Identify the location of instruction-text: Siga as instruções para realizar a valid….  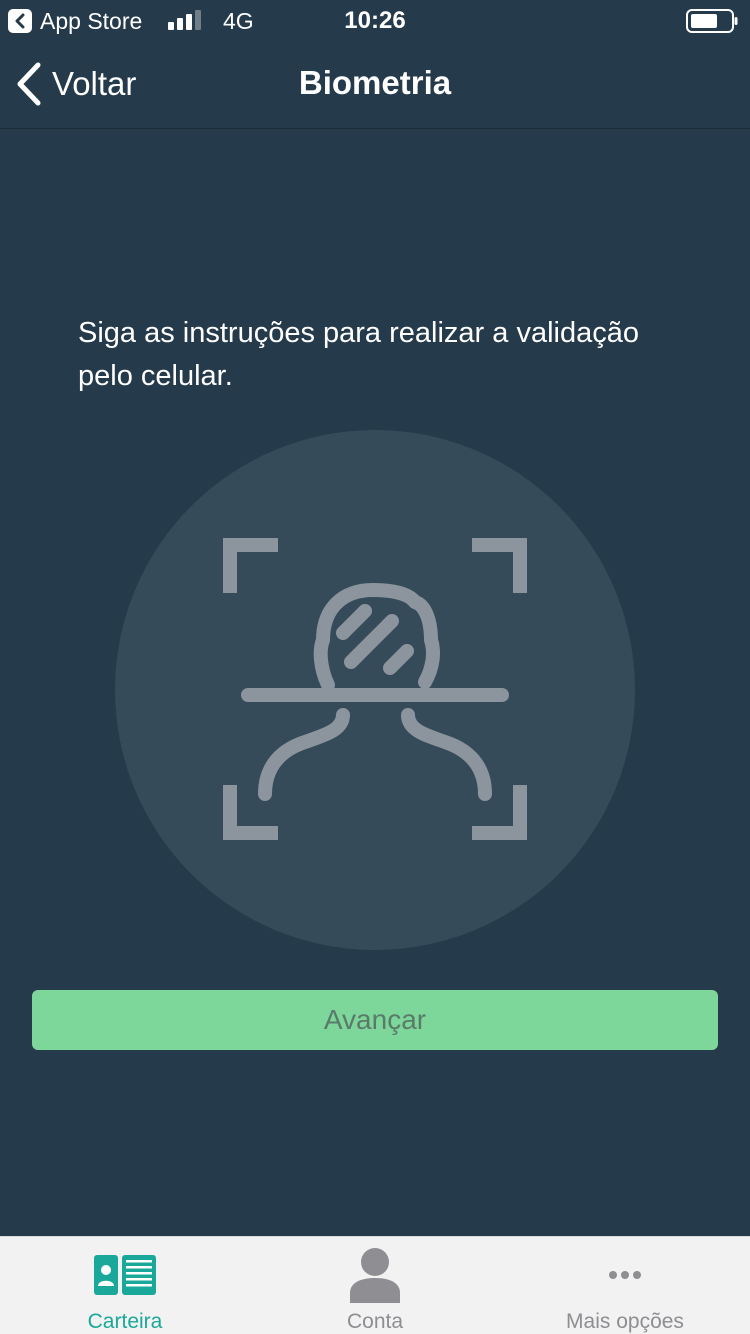
(358, 354).